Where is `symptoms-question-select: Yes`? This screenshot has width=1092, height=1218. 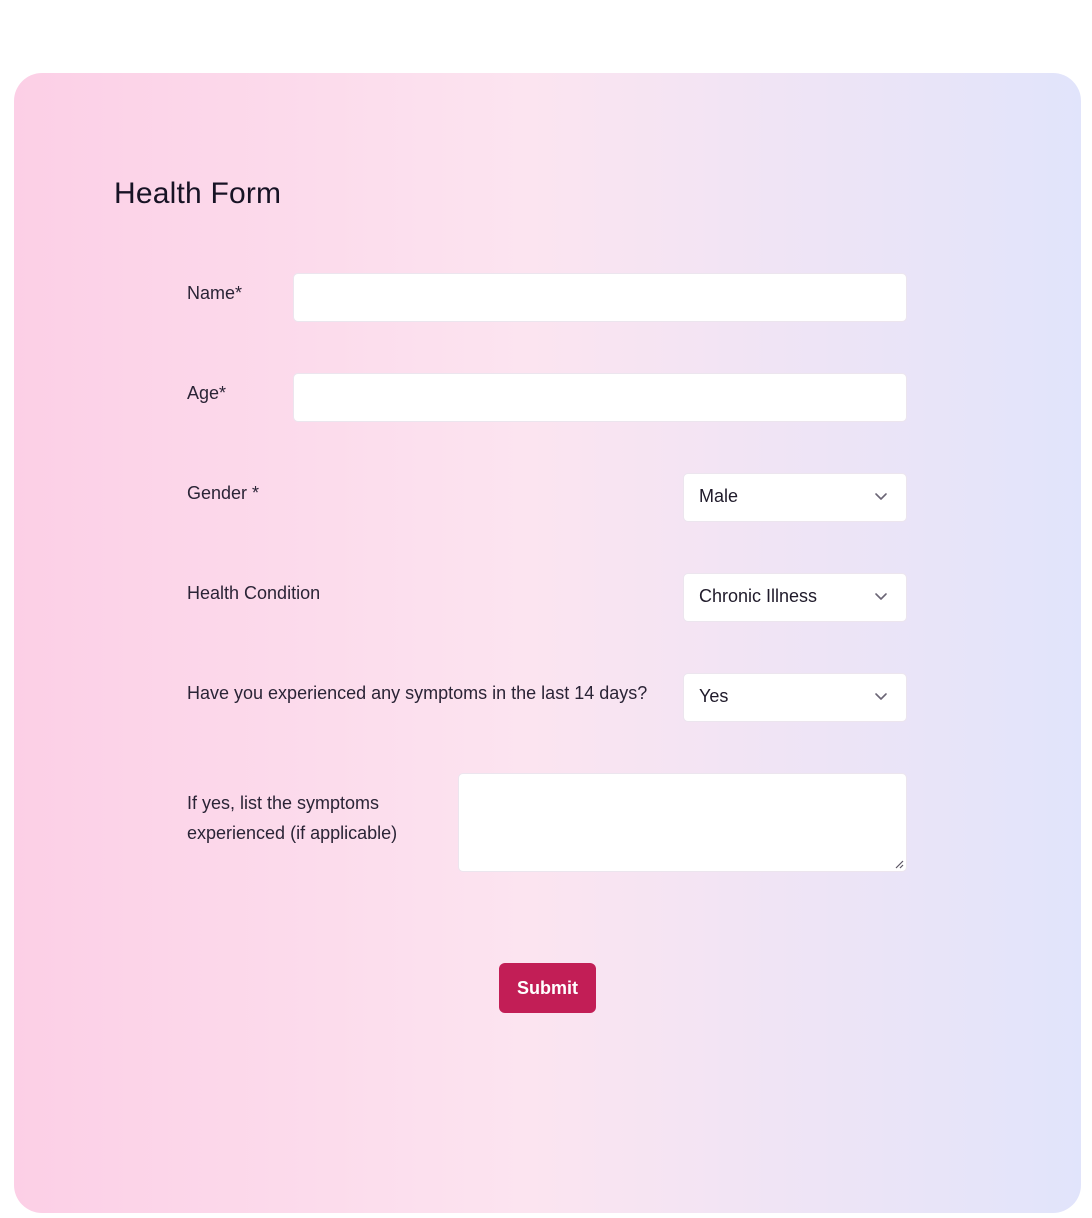 symptoms-question-select: Yes is located at coordinates (795, 697).